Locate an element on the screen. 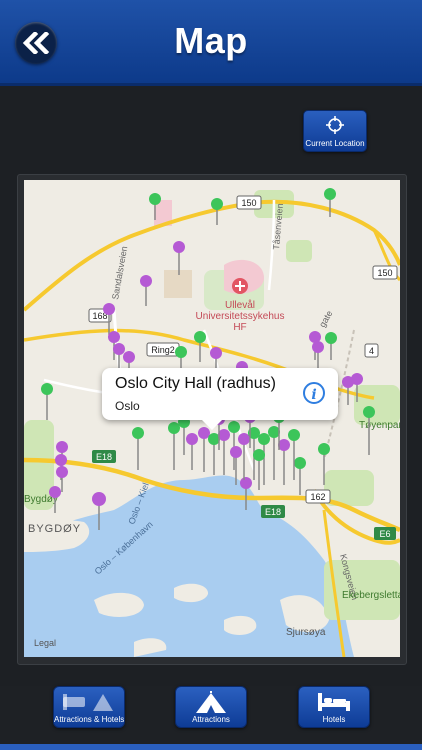  road-shield-e18-left: E18 is located at coordinates (104, 456).